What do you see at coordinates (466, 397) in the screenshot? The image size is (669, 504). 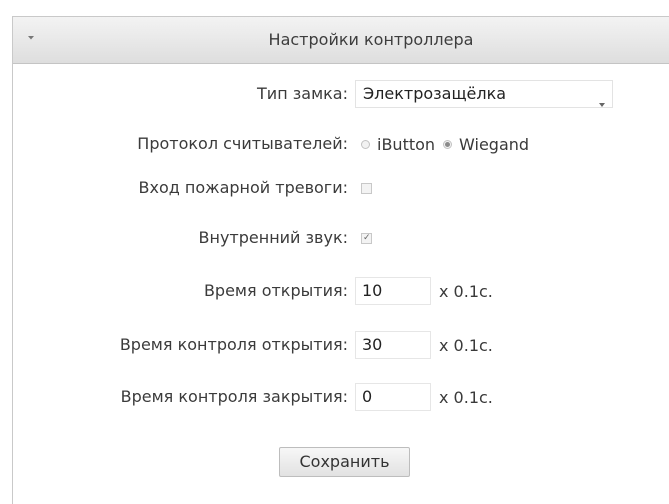 I see `close-control-time-unit: x 0.1c.` at bounding box center [466, 397].